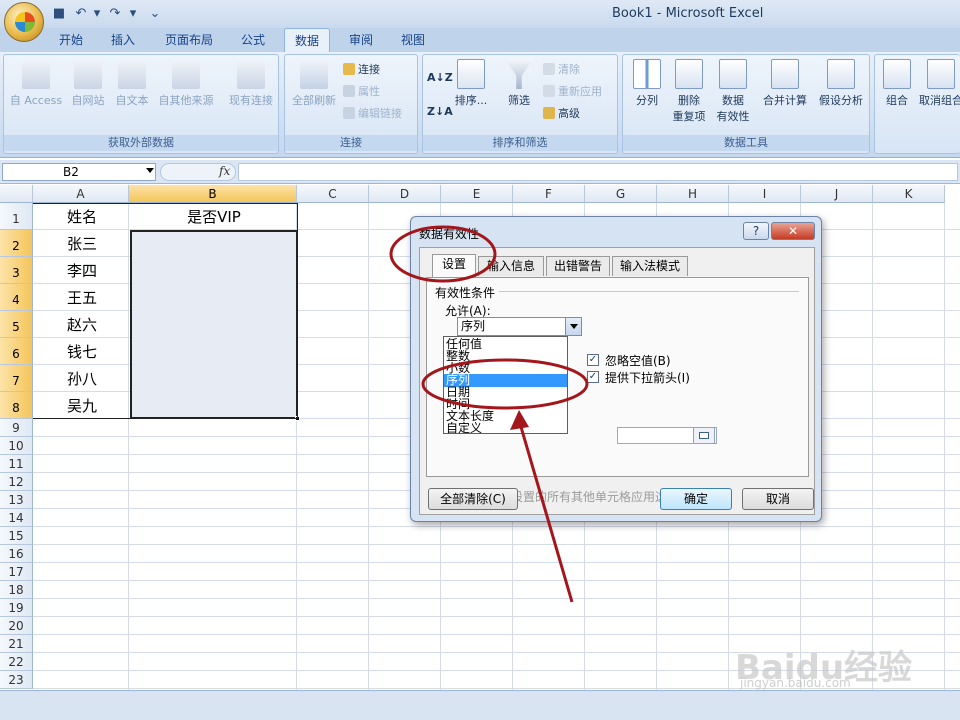 This screenshot has height=720, width=960. I want to click on clear-filter-button: 清除, so click(561, 70).